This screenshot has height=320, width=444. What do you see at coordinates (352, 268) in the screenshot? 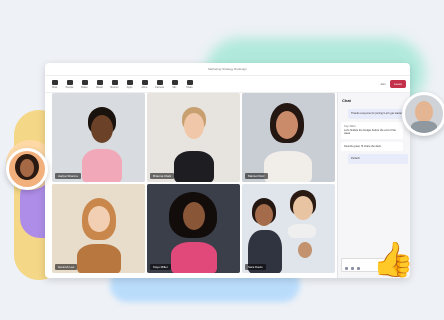
I see `attach-icon` at bounding box center [352, 268].